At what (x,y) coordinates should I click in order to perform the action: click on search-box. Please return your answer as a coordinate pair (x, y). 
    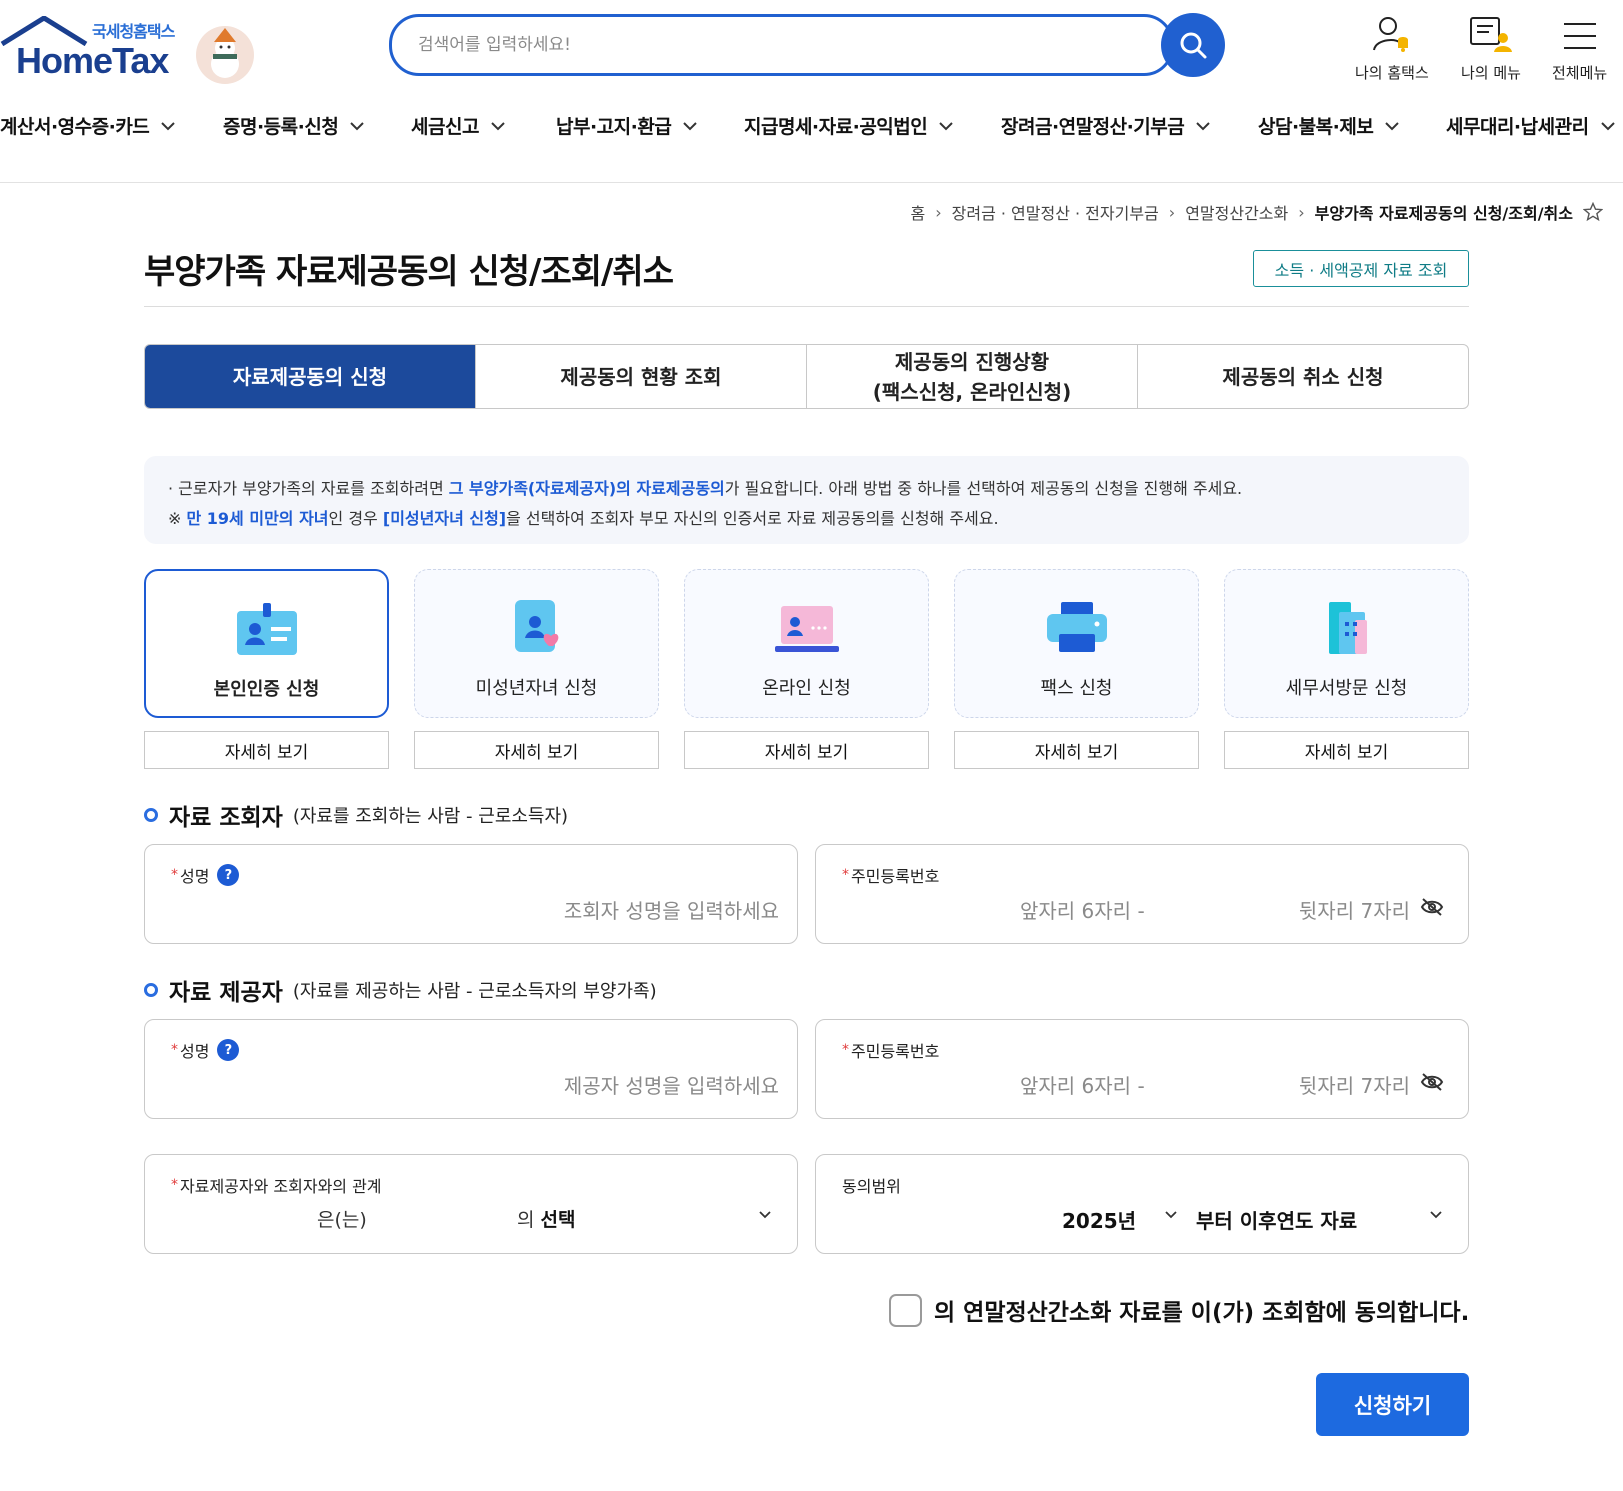
    Looking at the image, I should click on (781, 45).